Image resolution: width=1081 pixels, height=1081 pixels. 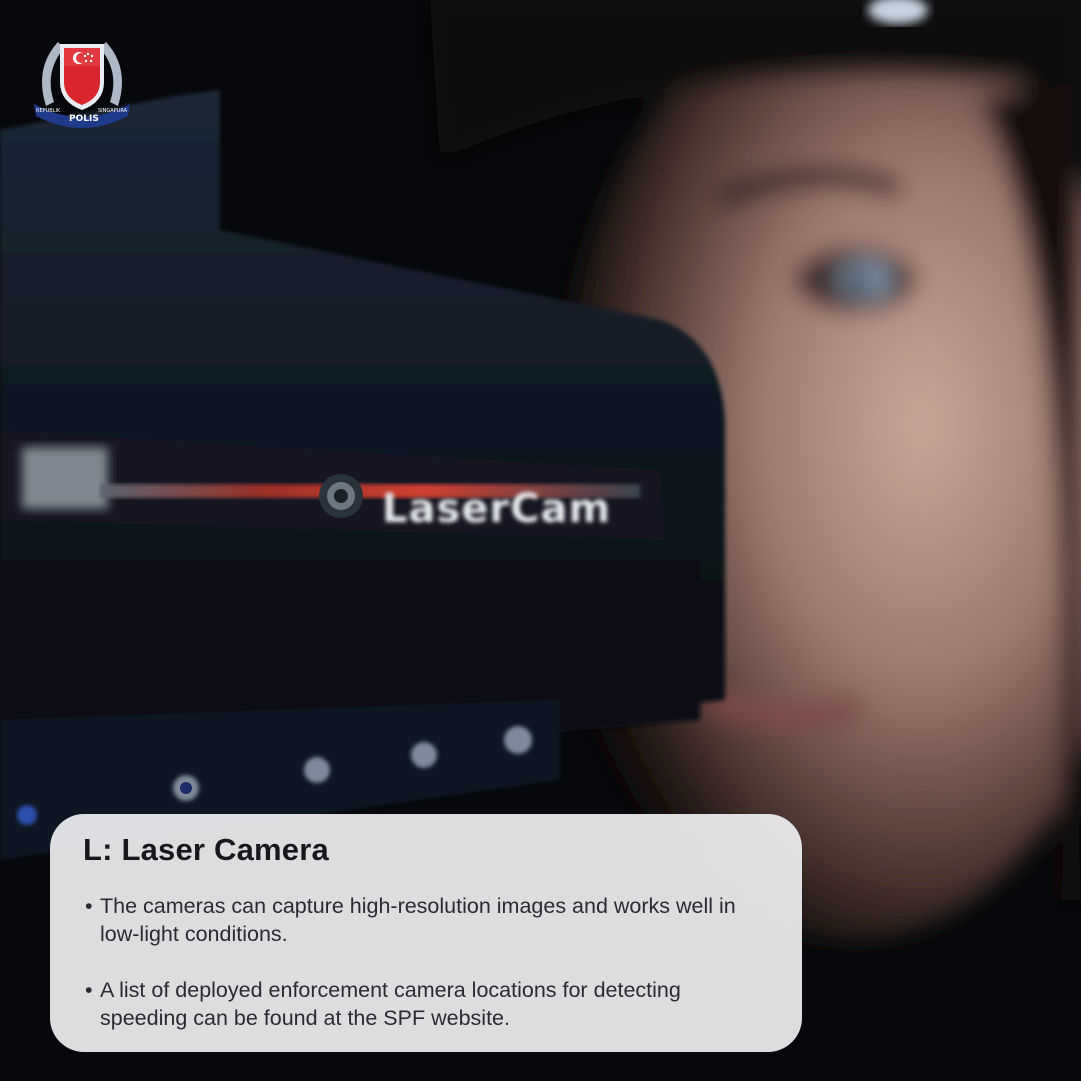 I want to click on device-label: LaserCam, so click(x=496, y=509).